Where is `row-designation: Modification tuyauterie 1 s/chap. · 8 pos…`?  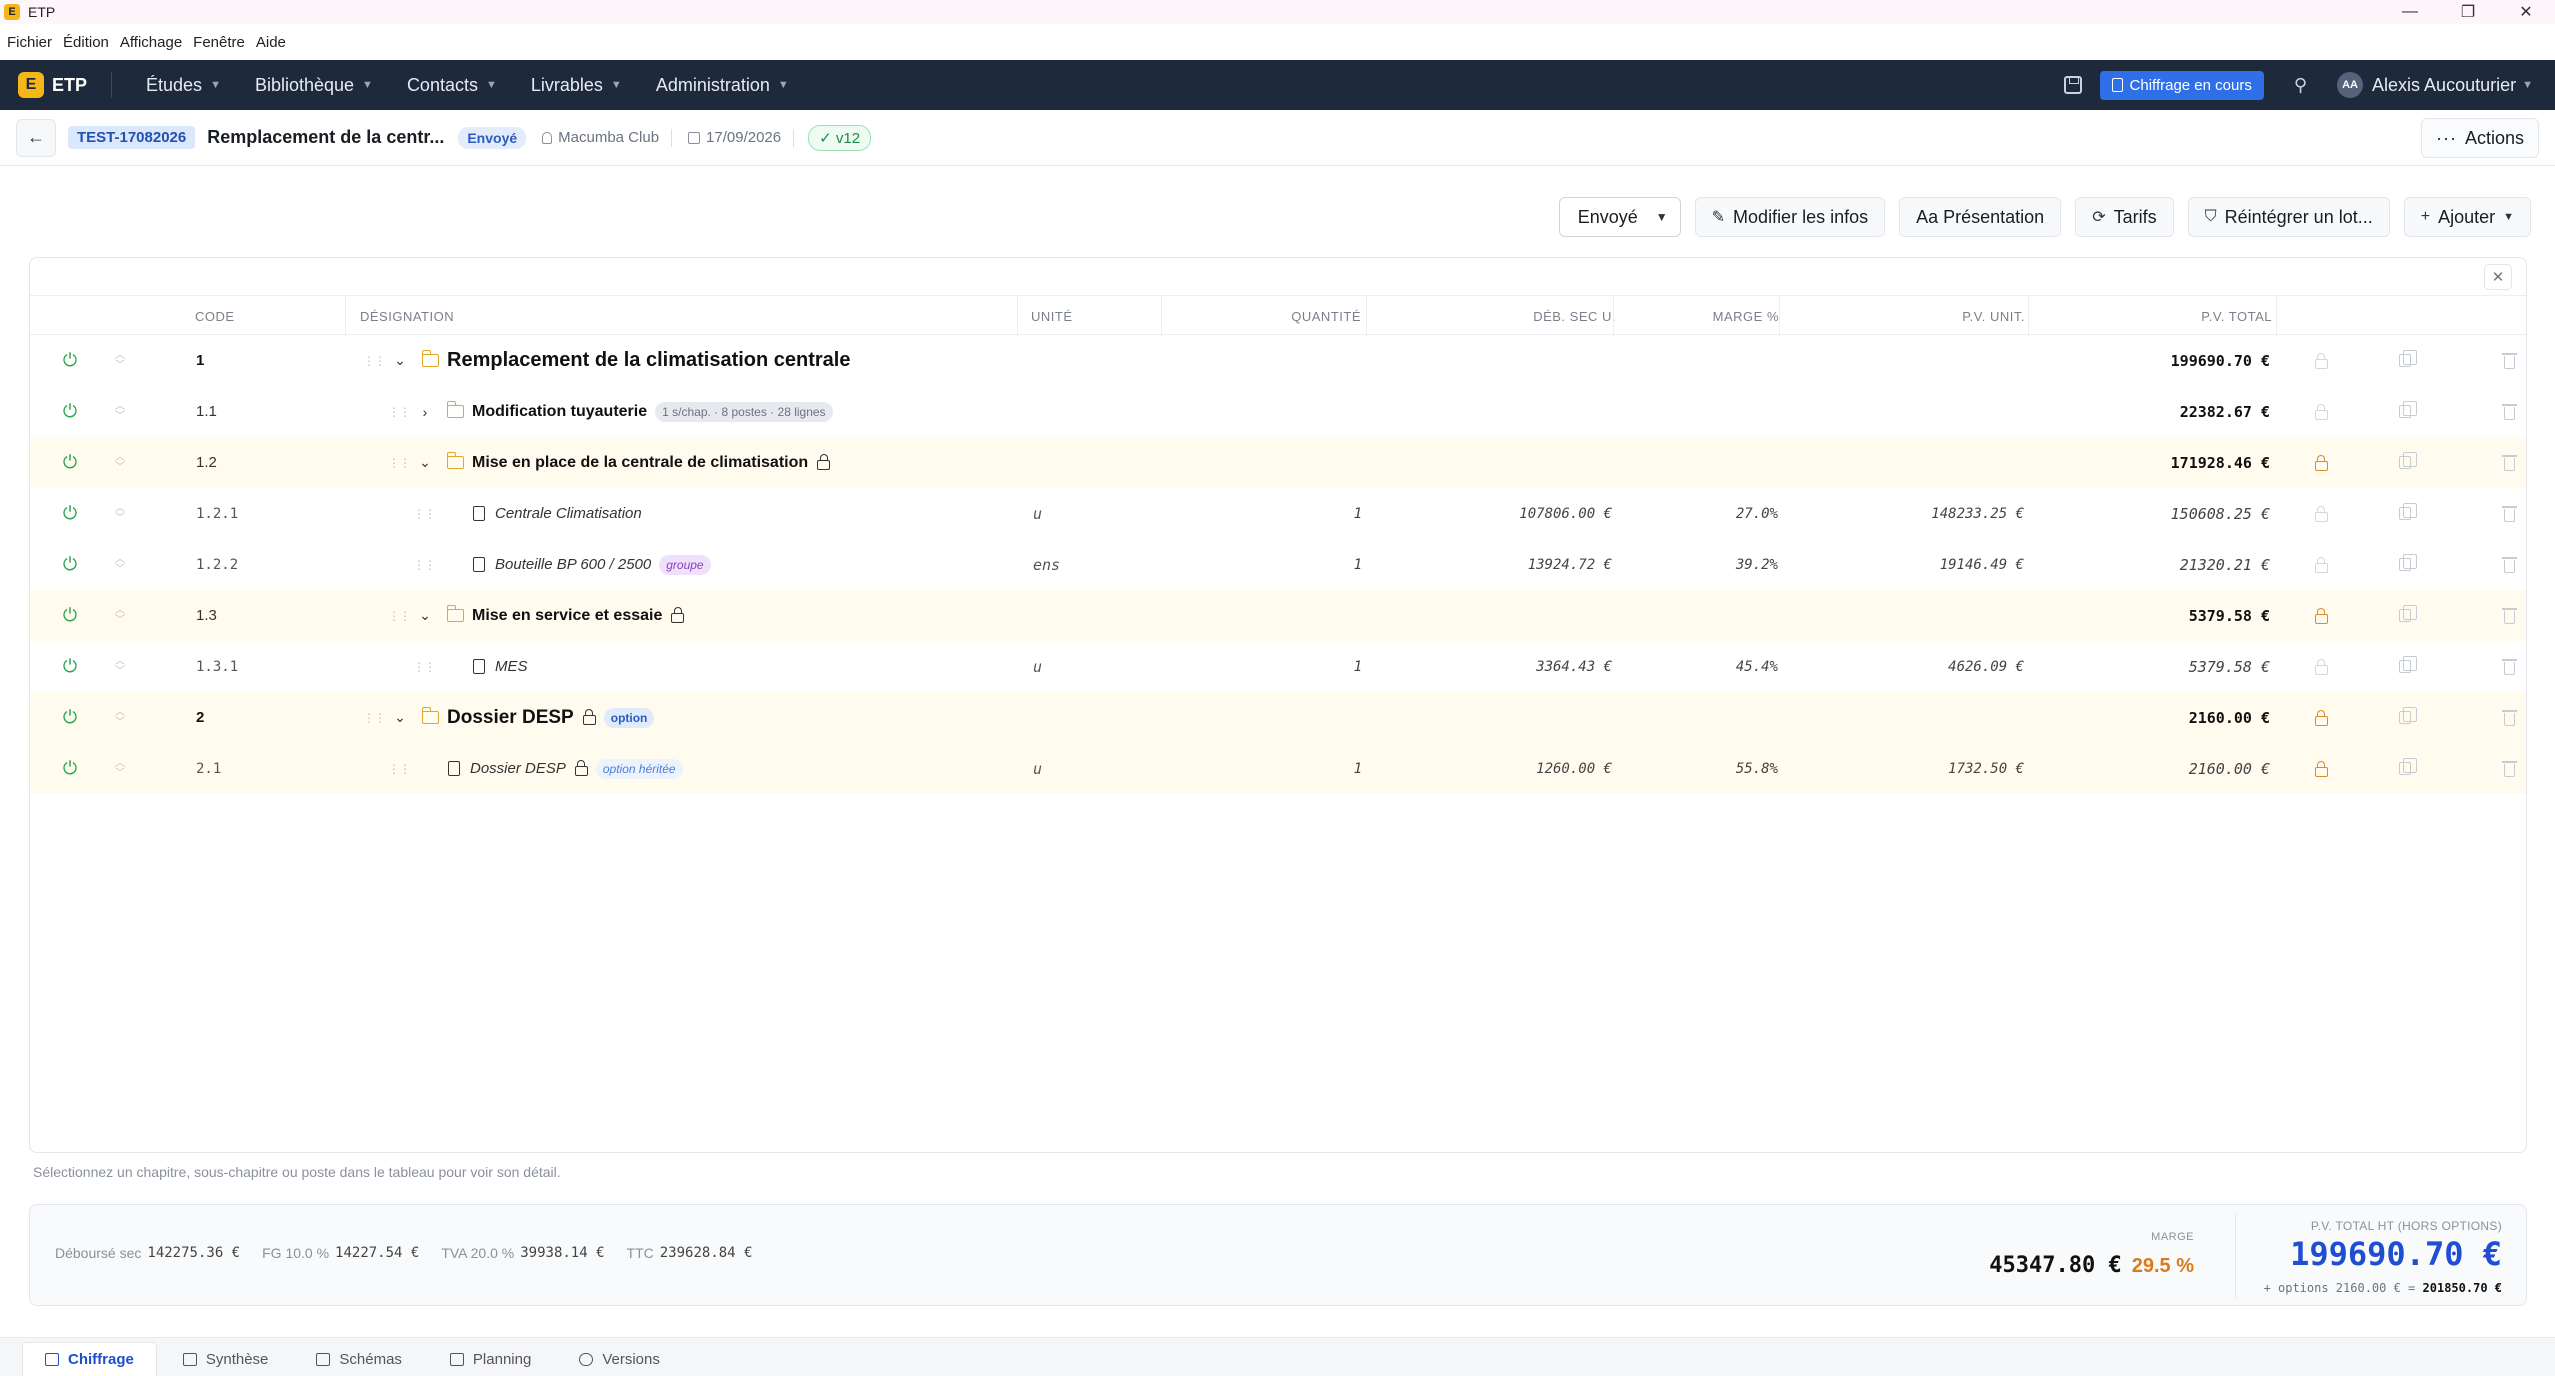 row-designation: Modification tuyauterie 1 s/chap. · 8 pos… is located at coordinates (639, 411).